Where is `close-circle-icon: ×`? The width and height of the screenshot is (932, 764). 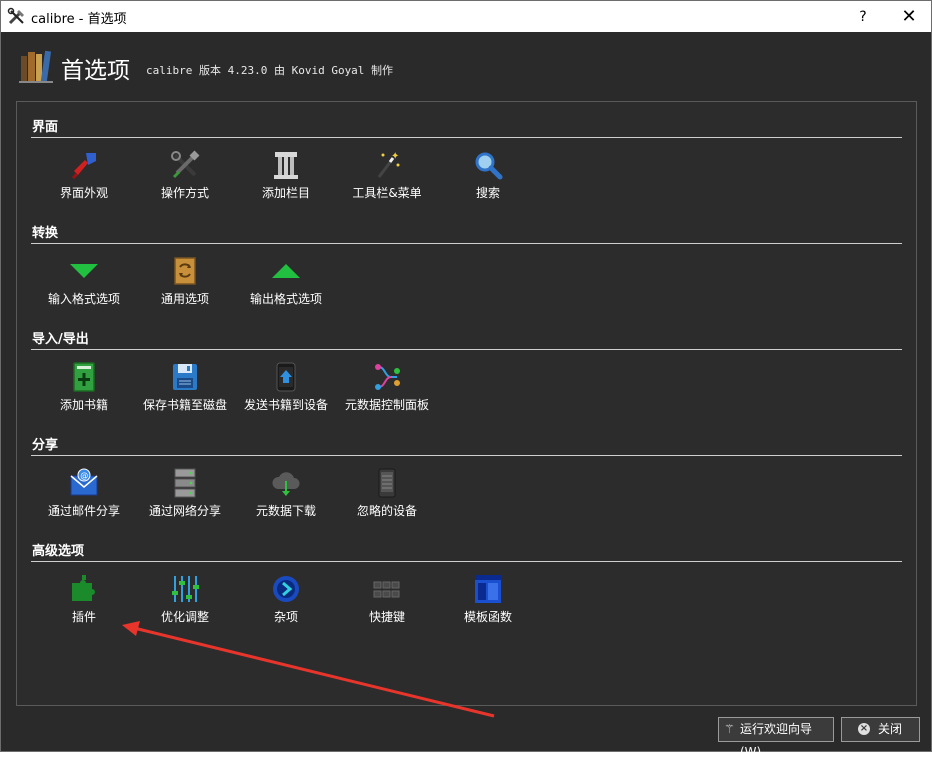 close-circle-icon: × is located at coordinates (864, 729).